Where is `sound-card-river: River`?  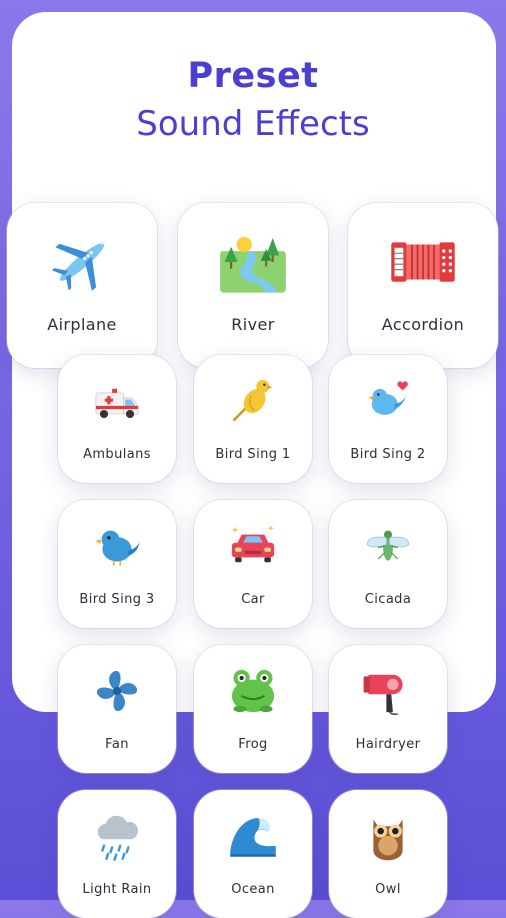
sound-card-river: River is located at coordinates (253, 285).